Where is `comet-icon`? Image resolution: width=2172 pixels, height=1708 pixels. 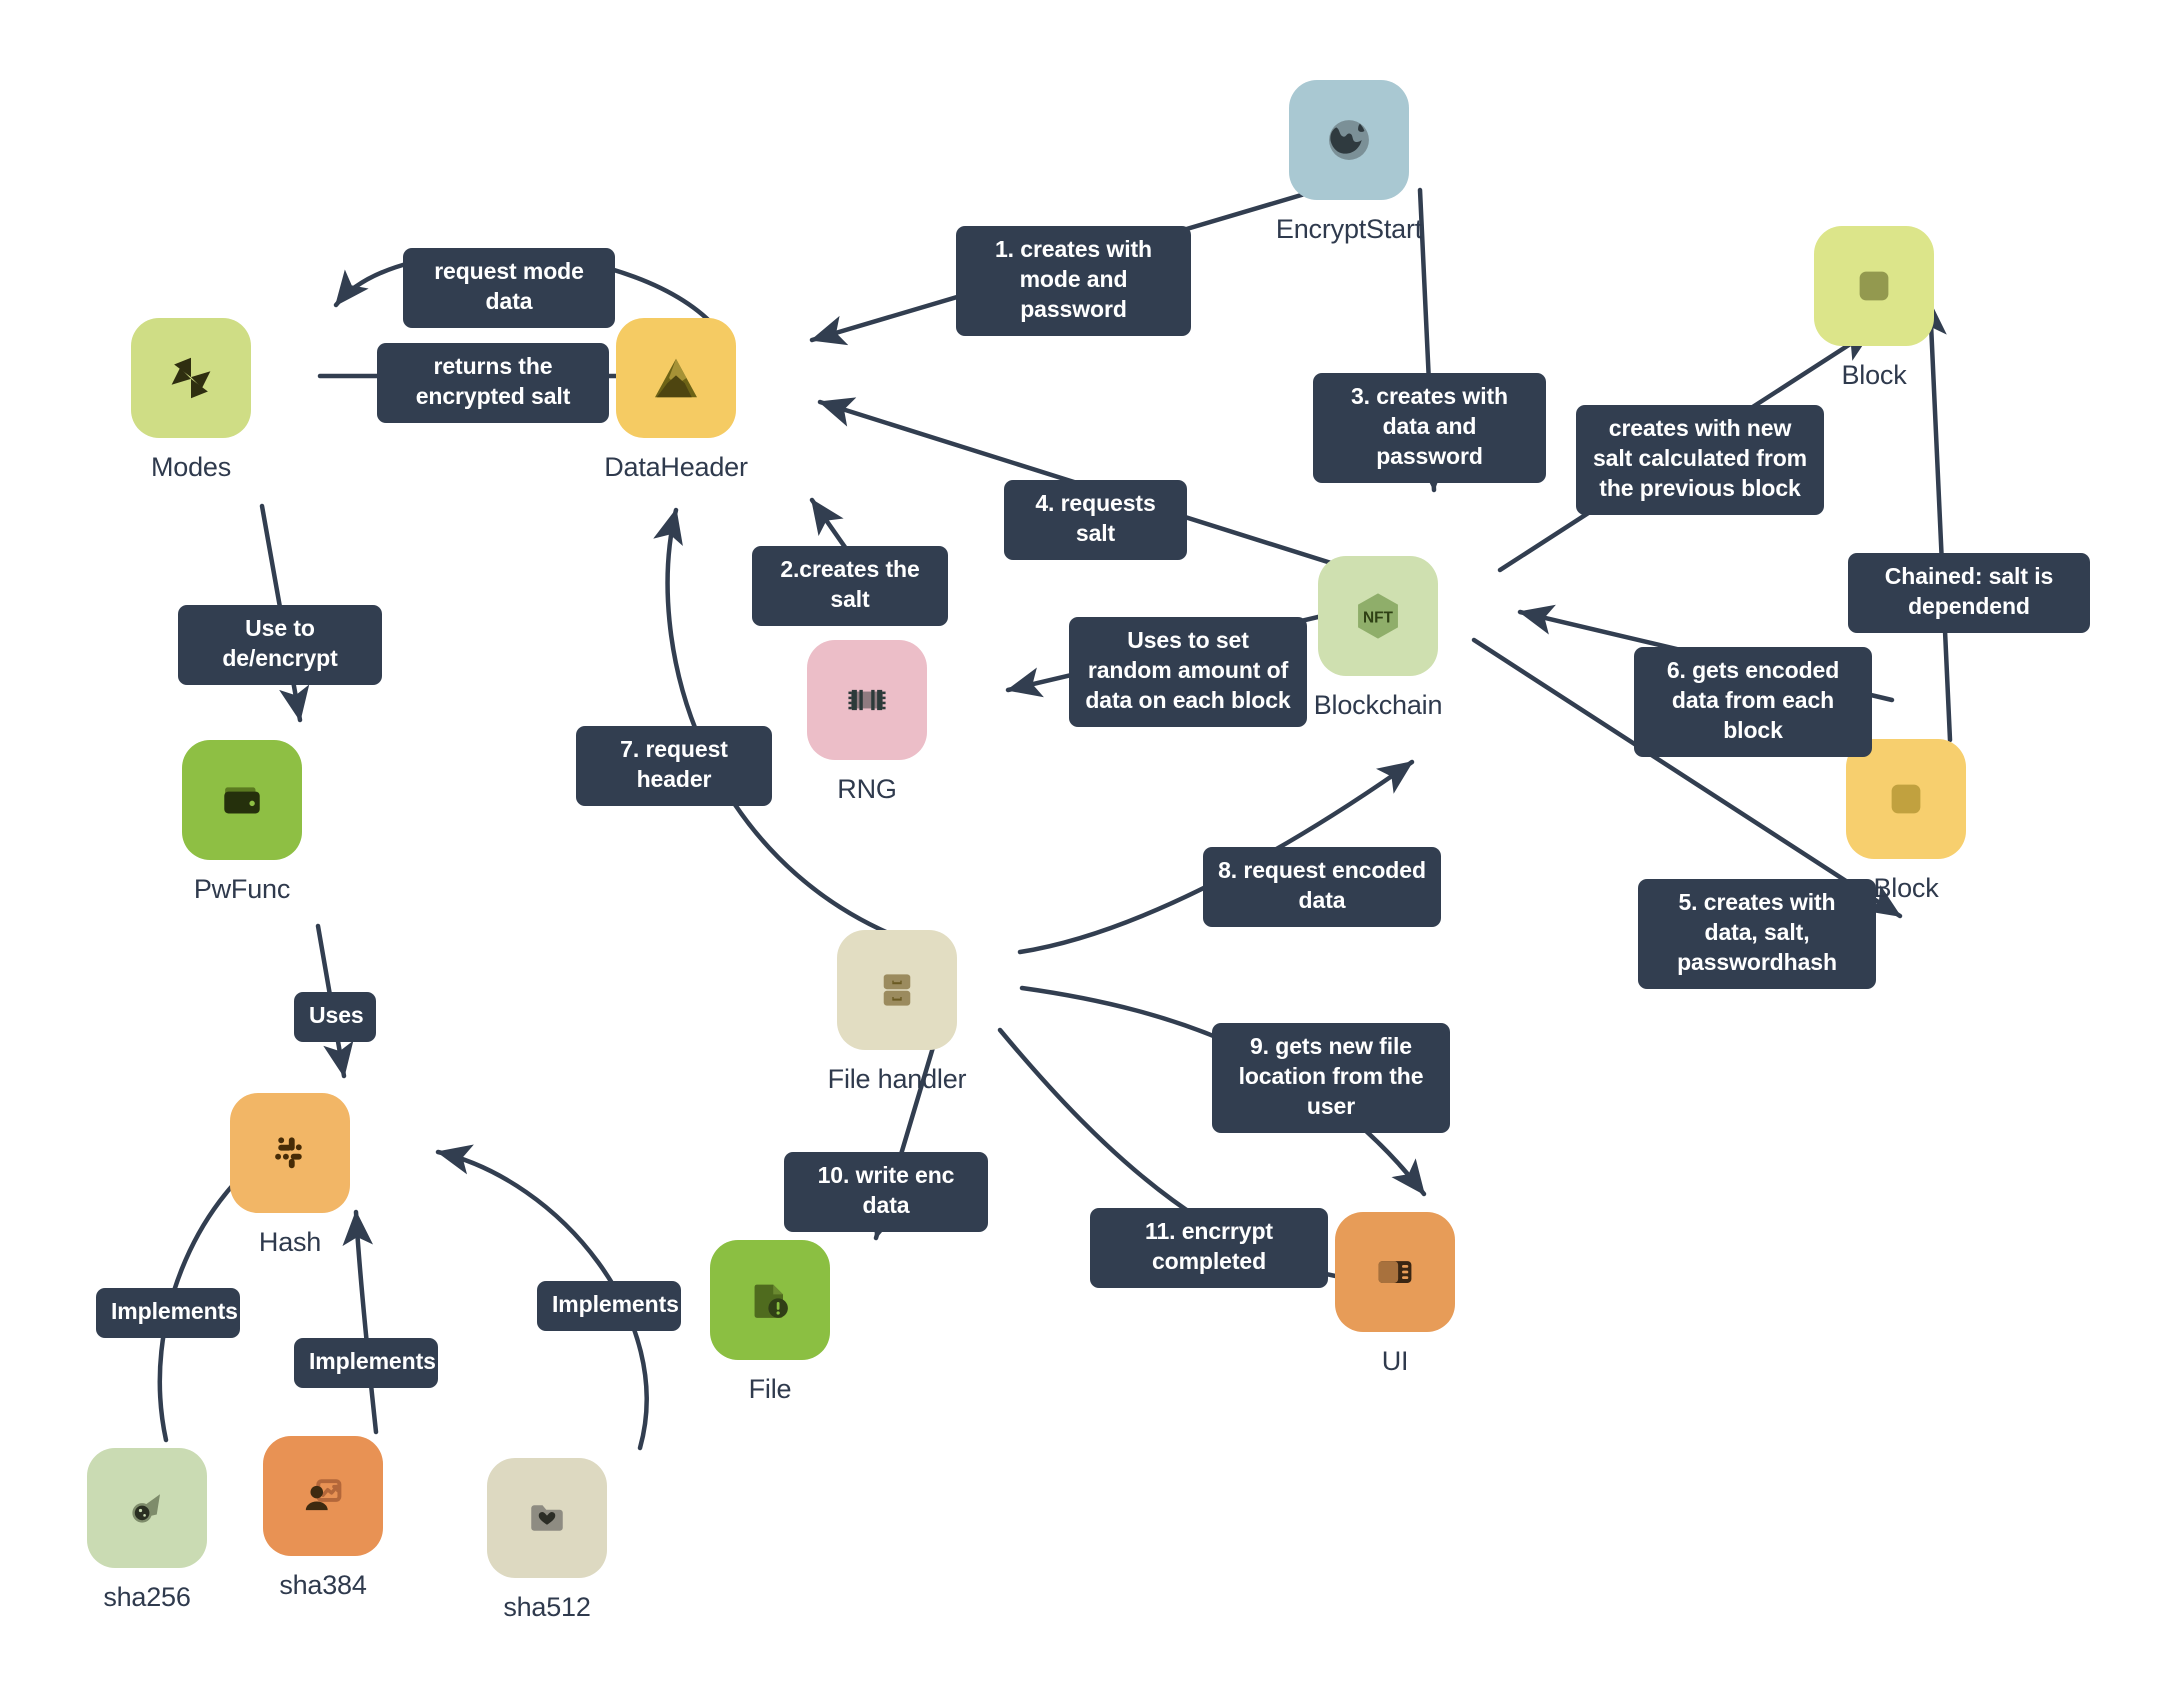 comet-icon is located at coordinates (146, 1508).